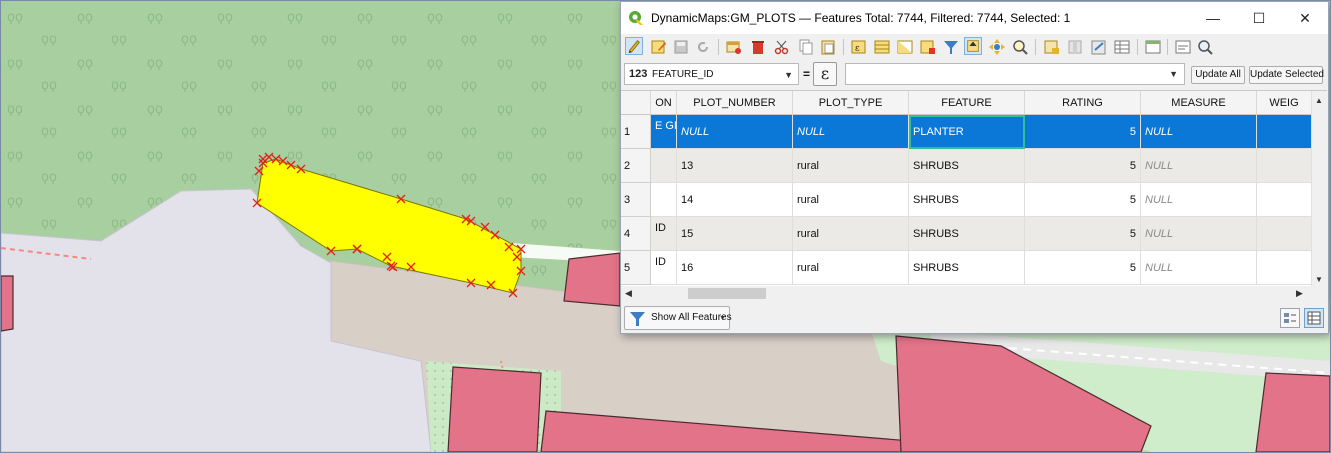  What do you see at coordinates (494, 409) in the screenshot?
I see `building` at bounding box center [494, 409].